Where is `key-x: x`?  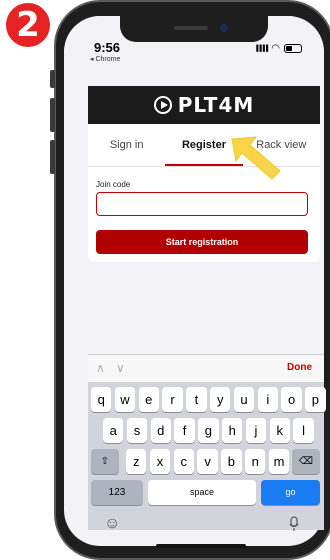 key-x: x is located at coordinates (160, 461).